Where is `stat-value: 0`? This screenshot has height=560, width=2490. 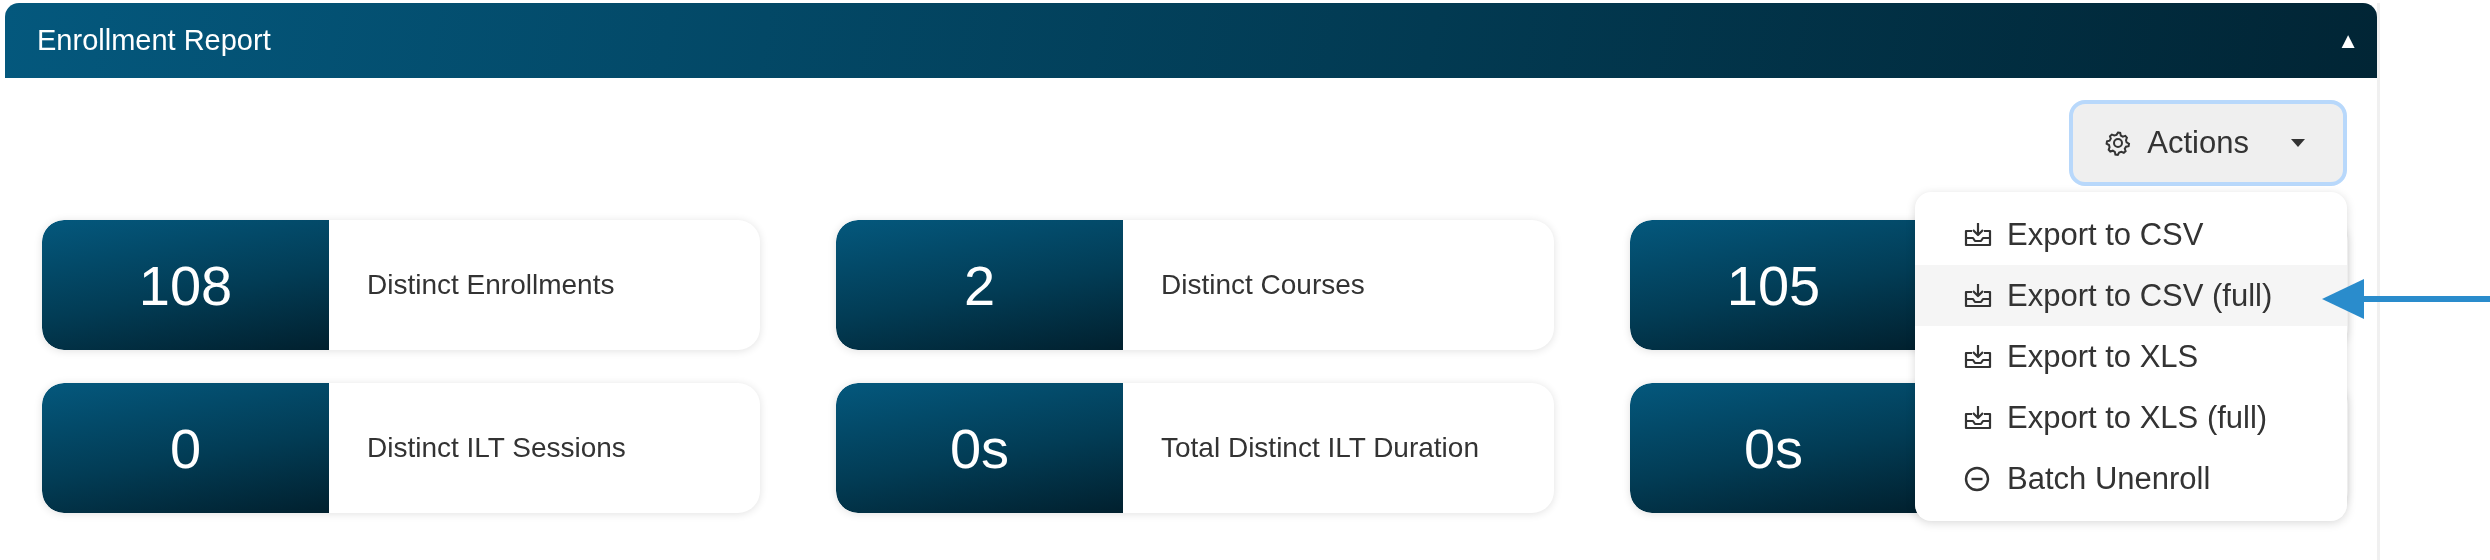
stat-value: 0 is located at coordinates (185, 448).